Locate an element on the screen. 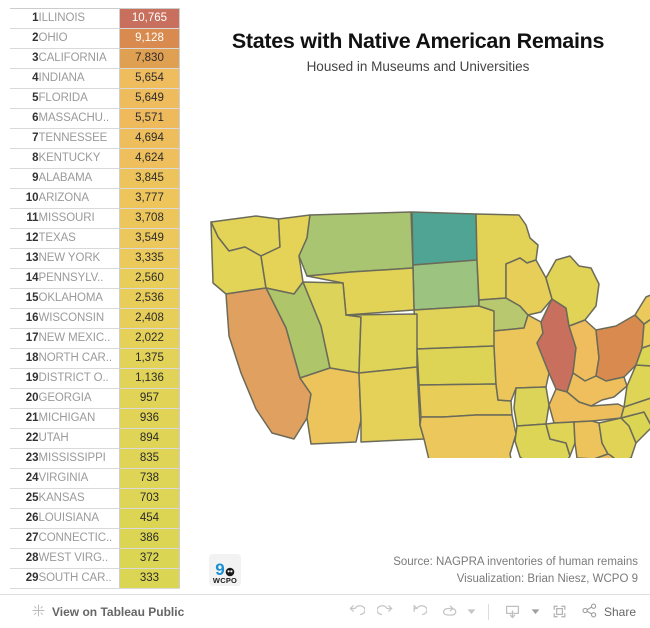 The image size is (650, 628). map-state-ne is located at coordinates (455, 327).